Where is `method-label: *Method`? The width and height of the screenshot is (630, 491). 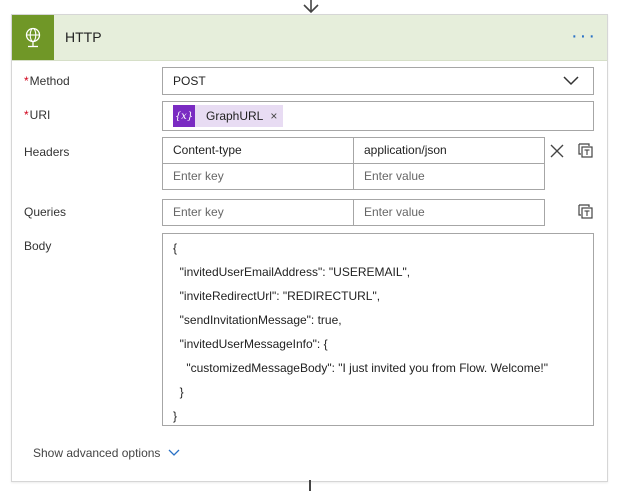 method-label: *Method is located at coordinates (47, 81).